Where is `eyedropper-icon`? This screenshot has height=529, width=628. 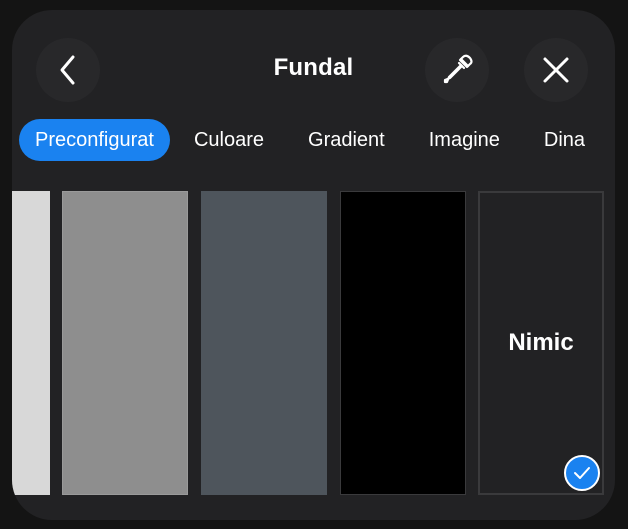
eyedropper-icon is located at coordinates (458, 69).